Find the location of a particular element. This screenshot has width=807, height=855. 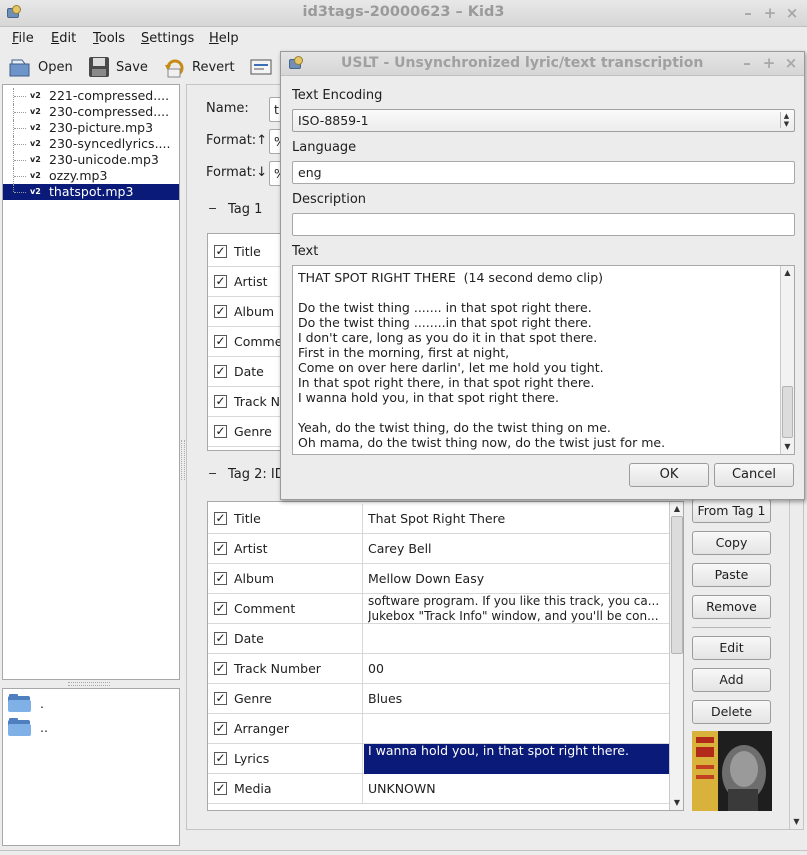

language-label: Language is located at coordinates (324, 147).